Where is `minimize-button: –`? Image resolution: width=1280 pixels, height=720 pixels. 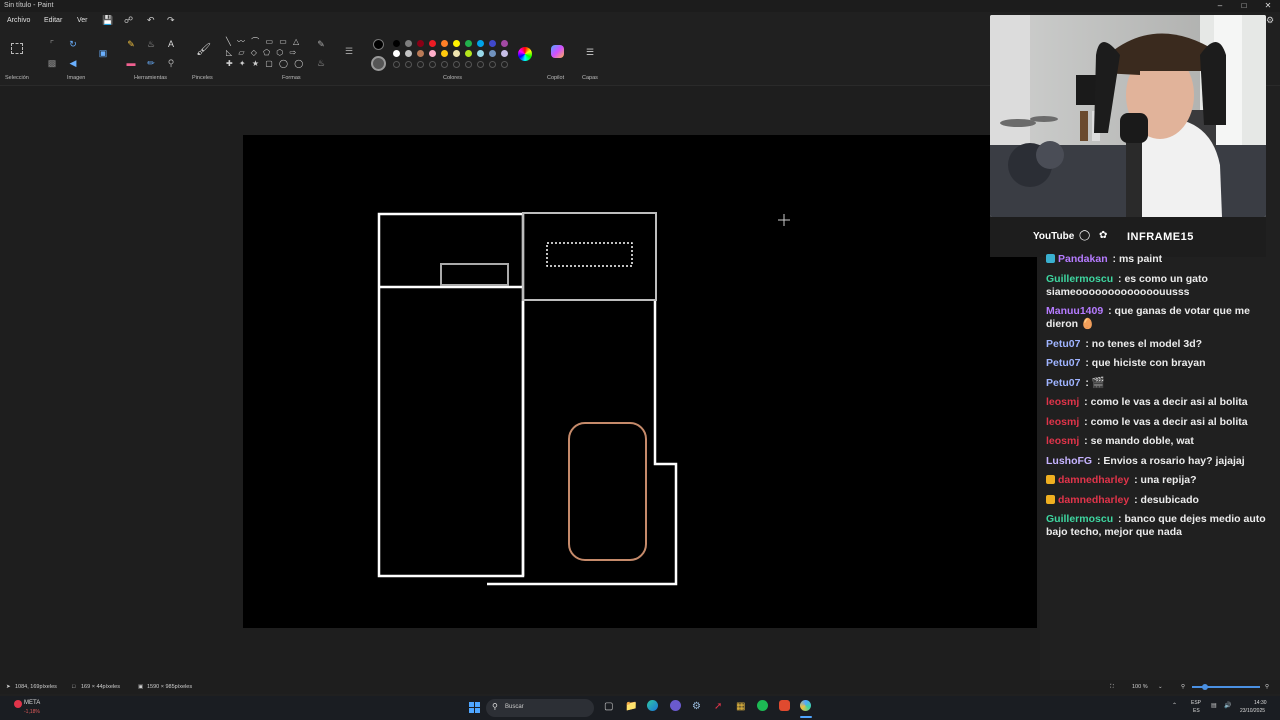
minimize-button: – is located at coordinates (1220, 6).